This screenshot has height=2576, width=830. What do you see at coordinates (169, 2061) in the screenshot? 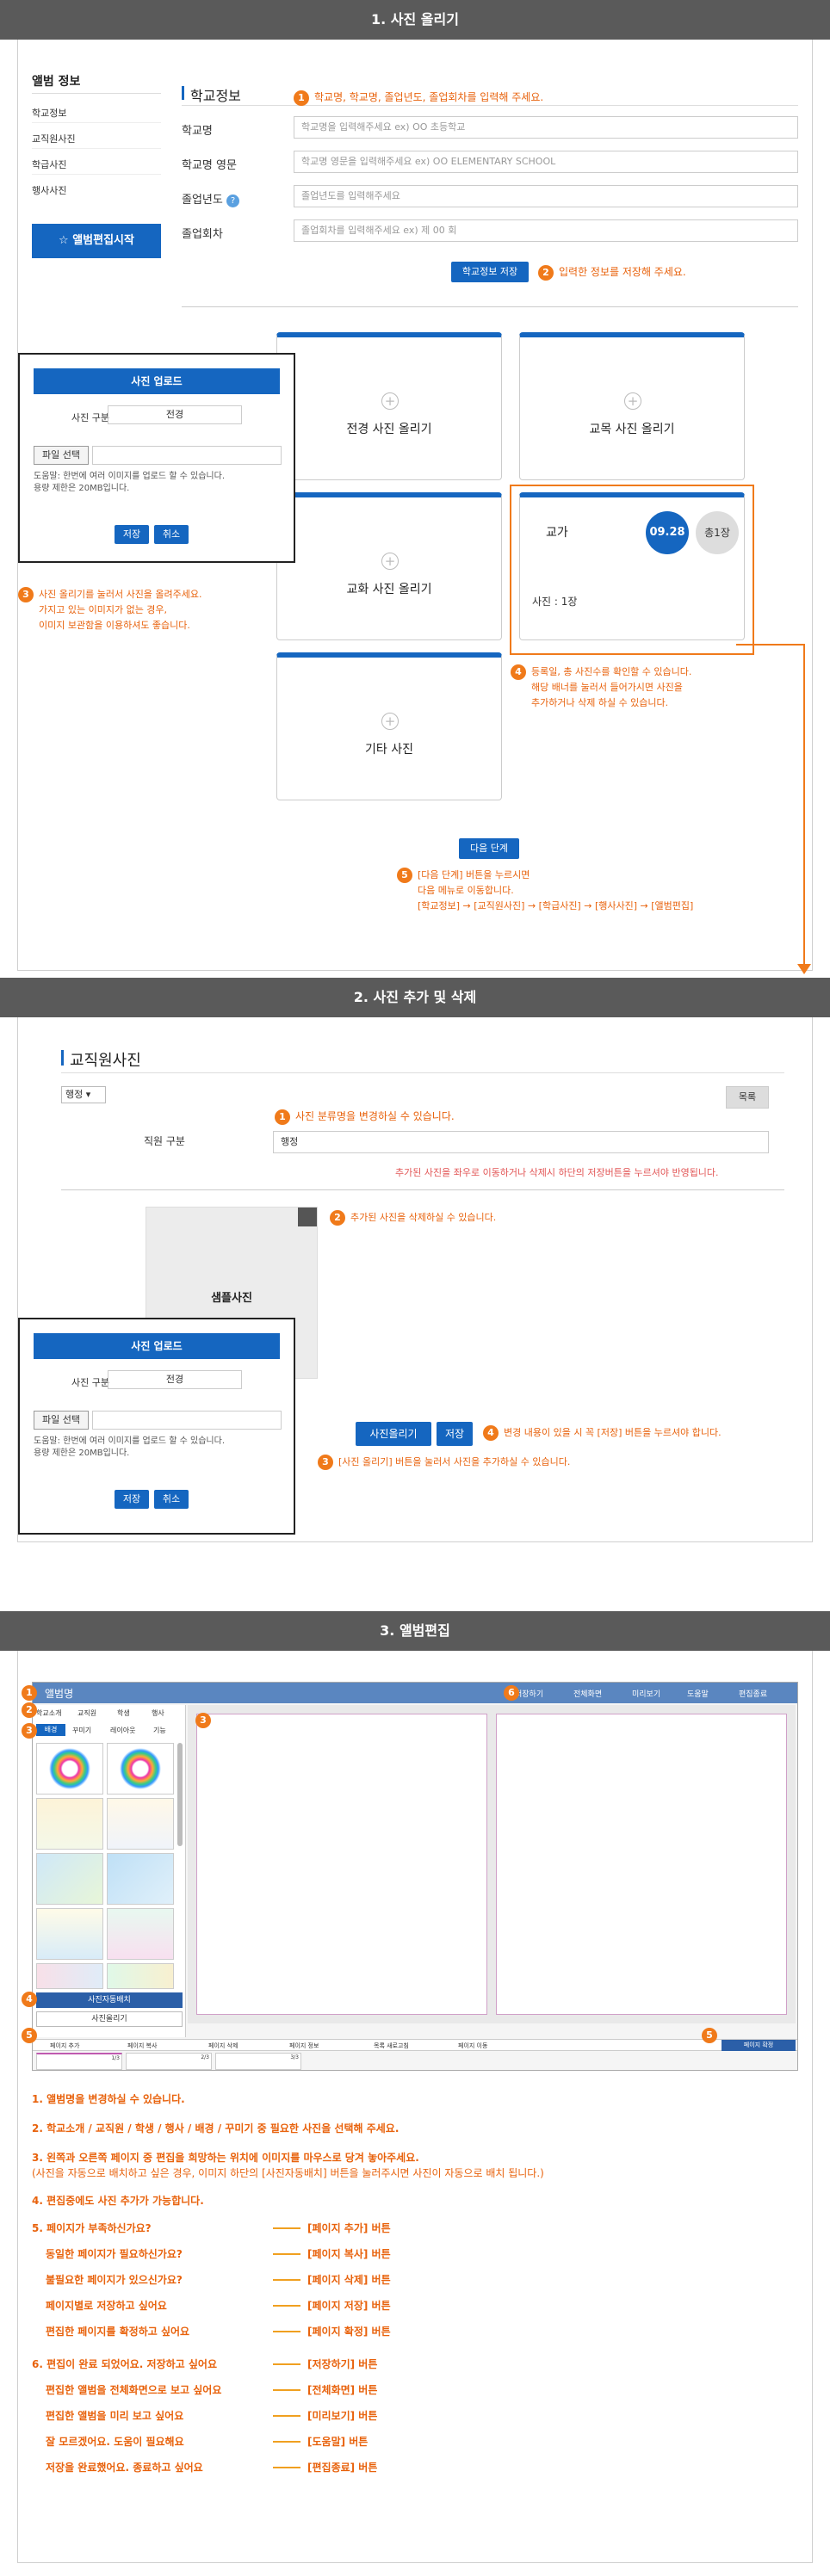
I see `page-thumb-2: 2/3` at bounding box center [169, 2061].